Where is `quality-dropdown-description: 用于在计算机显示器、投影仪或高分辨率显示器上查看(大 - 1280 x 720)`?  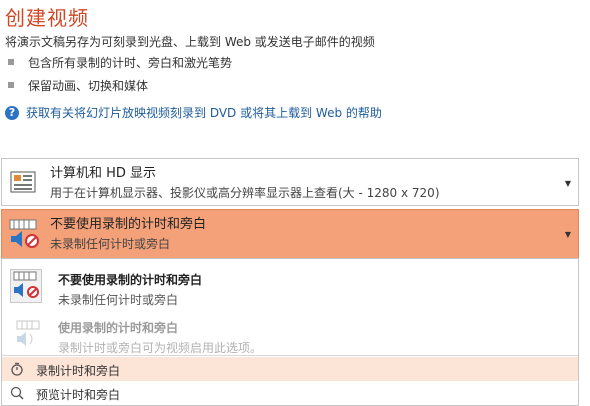 quality-dropdown-description: 用于在计算机显示器、投影仪或高分辨率显示器上查看(大 - 1280 x 720) is located at coordinates (245, 193).